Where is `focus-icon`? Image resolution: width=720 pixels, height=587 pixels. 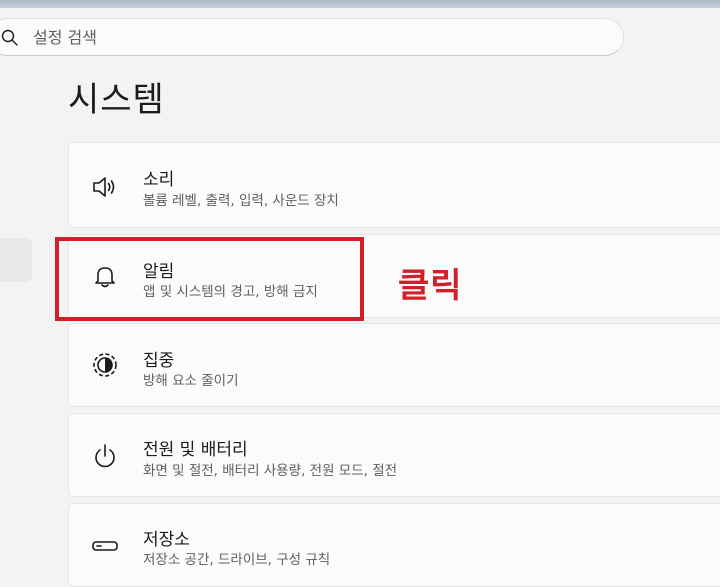 focus-icon is located at coordinates (105, 365).